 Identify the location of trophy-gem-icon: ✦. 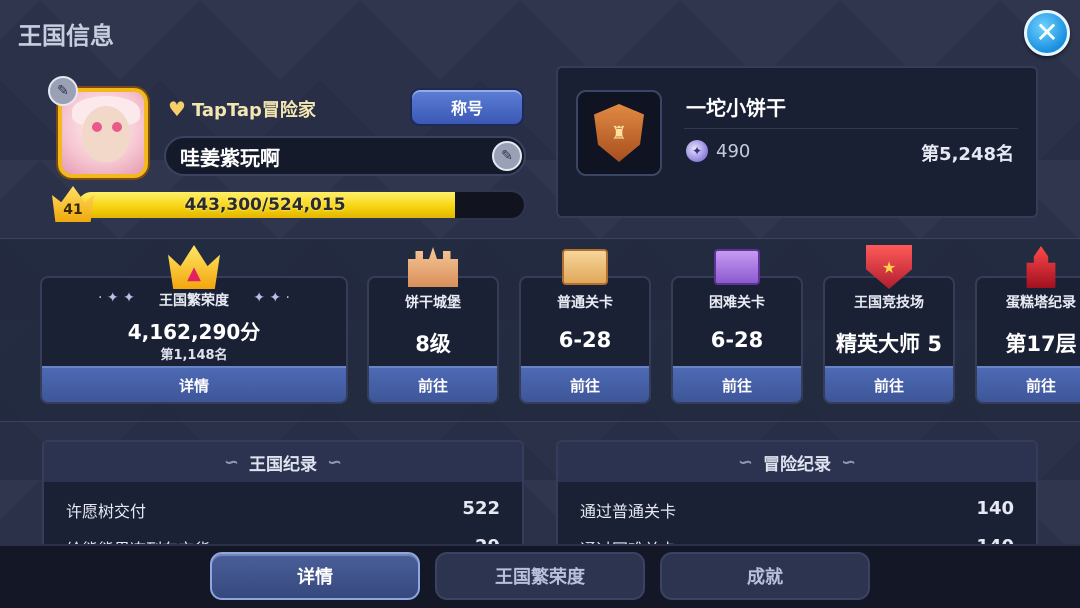
(697, 151).